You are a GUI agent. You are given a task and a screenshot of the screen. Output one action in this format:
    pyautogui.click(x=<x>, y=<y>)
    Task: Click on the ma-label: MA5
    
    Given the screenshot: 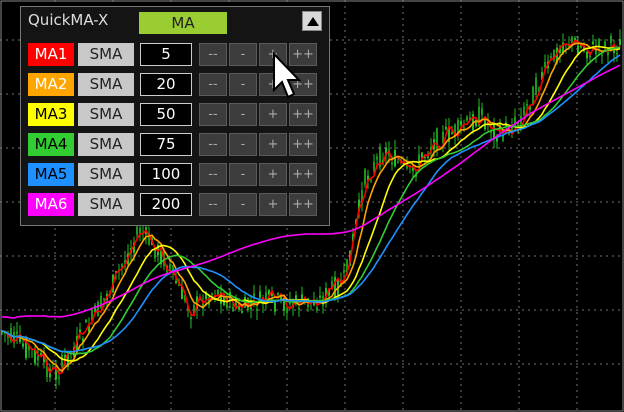 What is the action you would take?
    pyautogui.click(x=51, y=174)
    